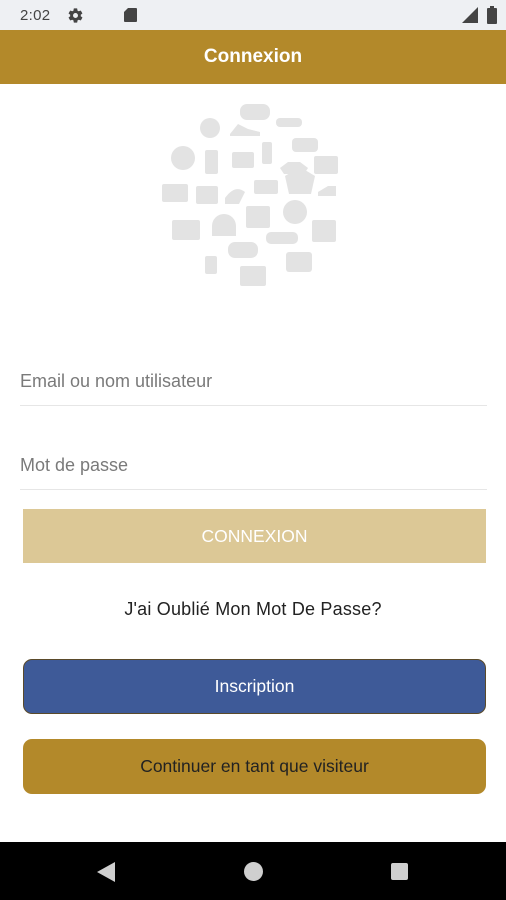  Describe the element at coordinates (470, 15) in the screenshot. I see `cell-signal-icon` at that location.